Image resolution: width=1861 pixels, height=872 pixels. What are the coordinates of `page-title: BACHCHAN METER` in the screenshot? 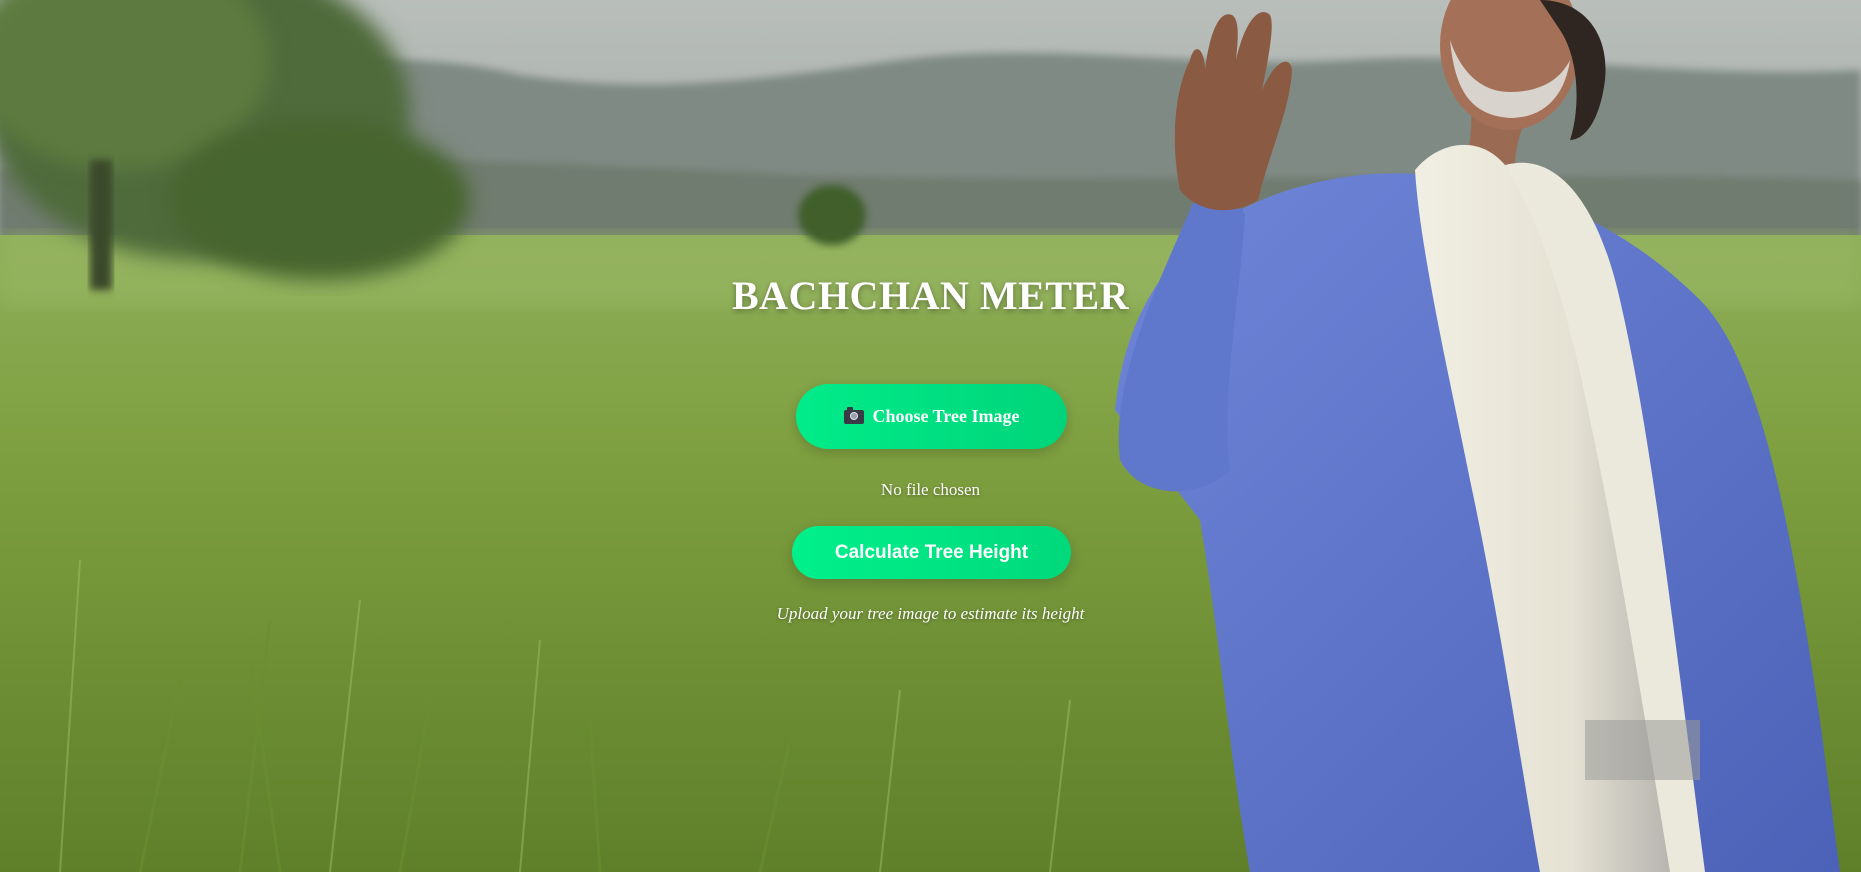 It's located at (930, 295).